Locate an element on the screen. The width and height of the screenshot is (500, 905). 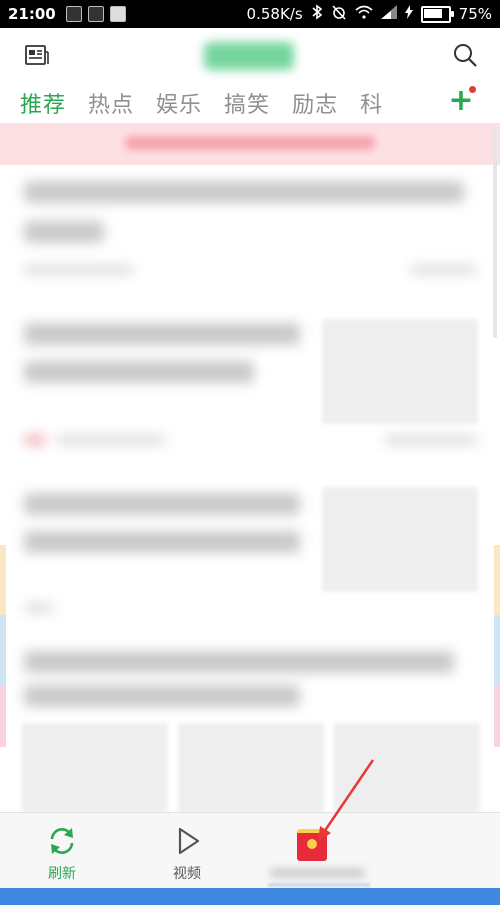
nav-refresh-label: 刷新 is located at coordinates (62, 874).